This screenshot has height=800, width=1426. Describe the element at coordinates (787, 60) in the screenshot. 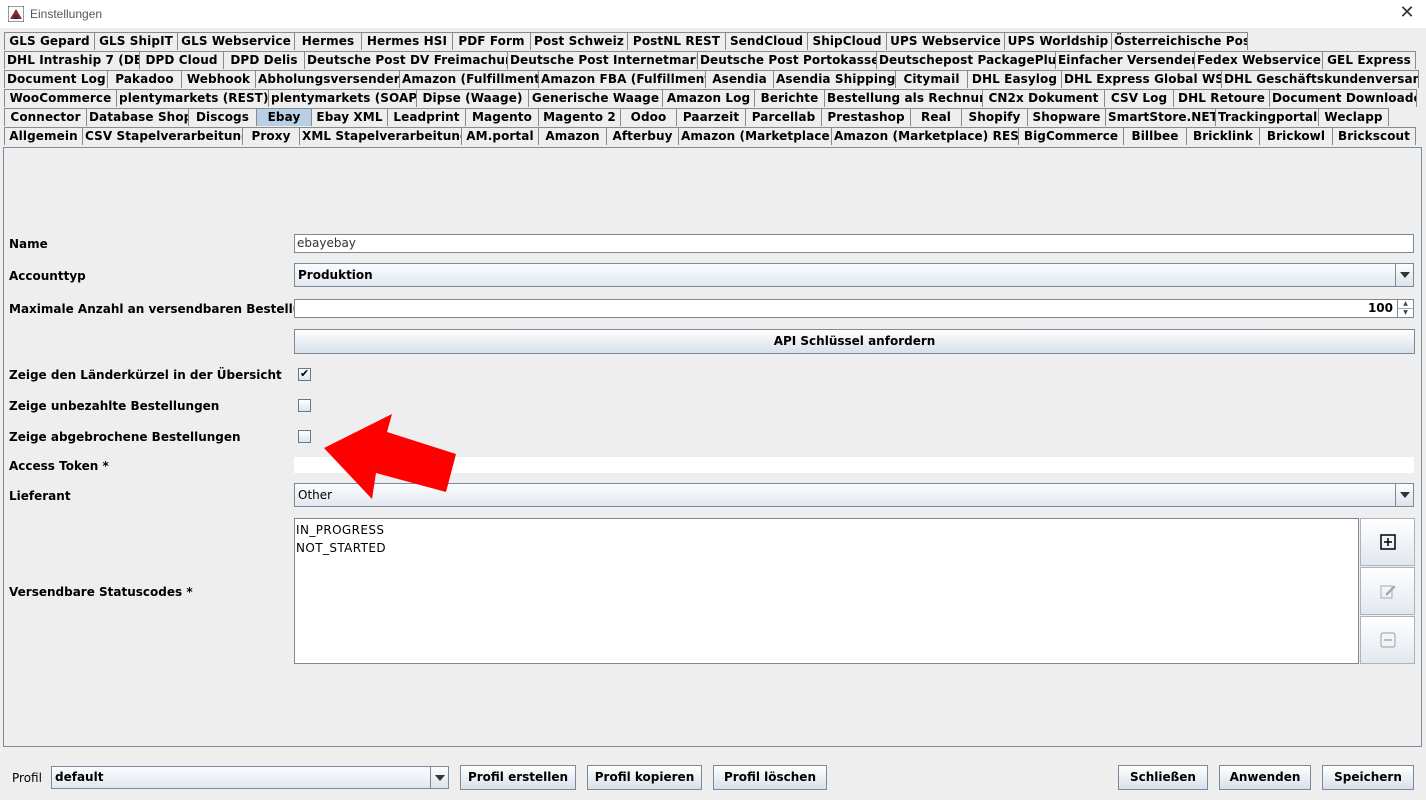

I see `tab-deutsche-post-portokasse: Deutsche Post Portokasse` at that location.